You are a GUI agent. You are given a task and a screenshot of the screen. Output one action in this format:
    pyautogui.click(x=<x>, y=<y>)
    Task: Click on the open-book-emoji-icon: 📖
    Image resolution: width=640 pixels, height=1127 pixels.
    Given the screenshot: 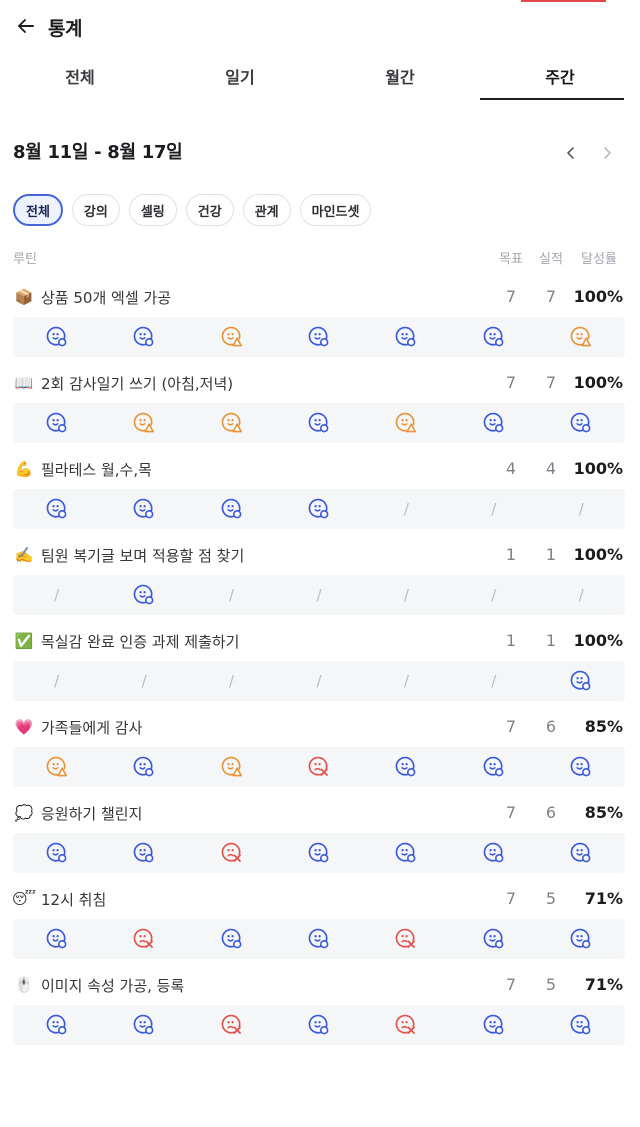 What is the action you would take?
    pyautogui.click(x=24, y=383)
    